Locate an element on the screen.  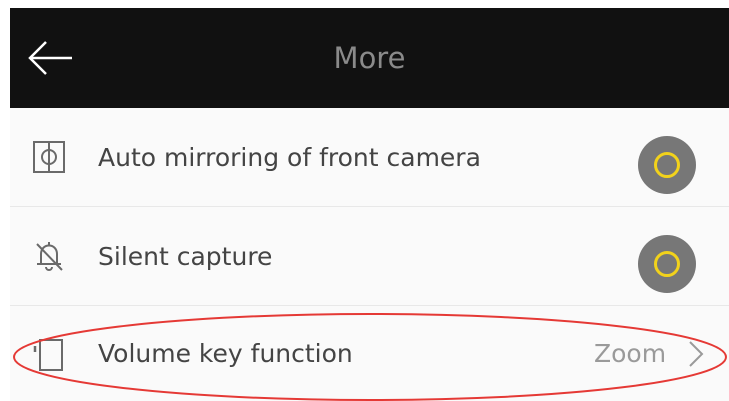
volume-key-value: Zoom is located at coordinates (630, 353).